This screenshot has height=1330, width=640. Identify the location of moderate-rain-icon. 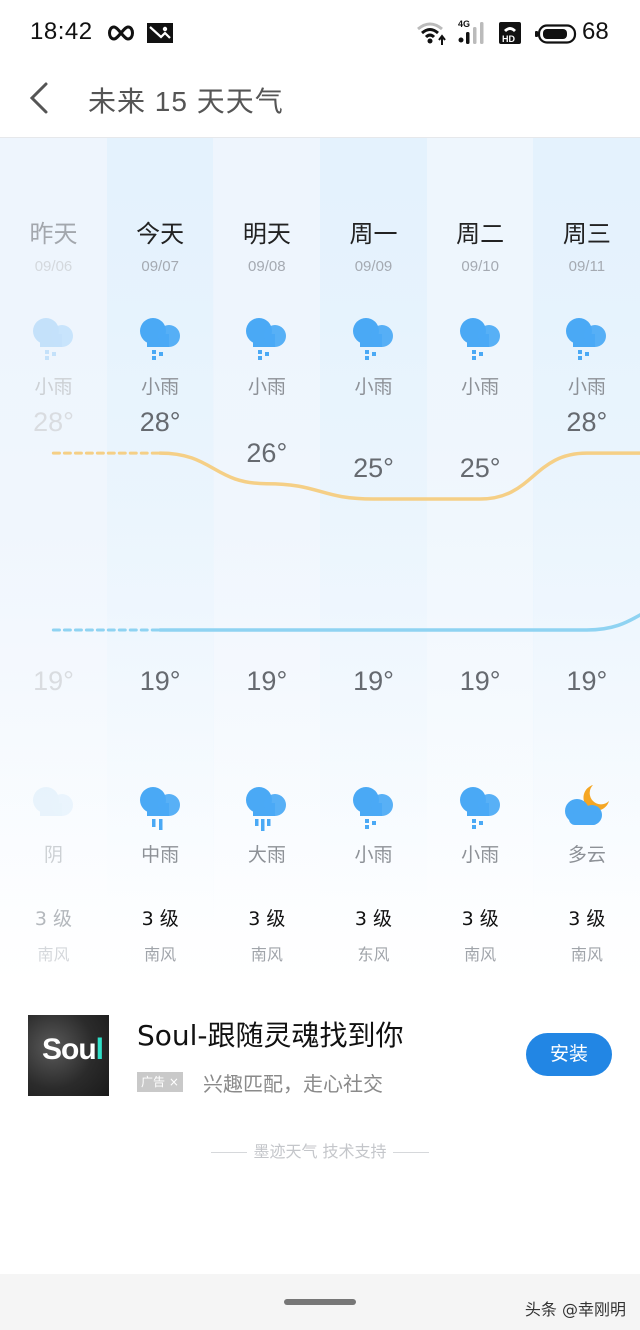
(159, 808).